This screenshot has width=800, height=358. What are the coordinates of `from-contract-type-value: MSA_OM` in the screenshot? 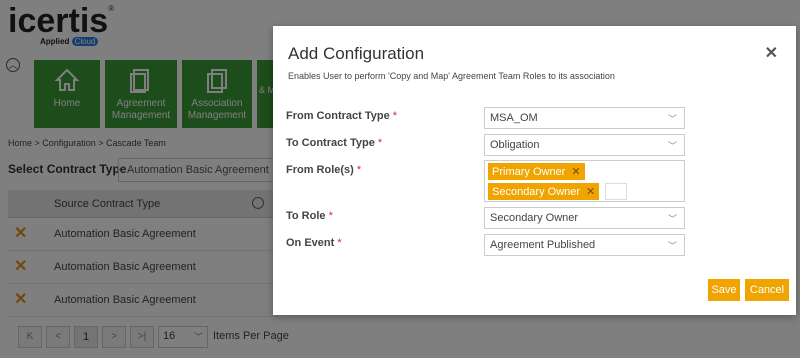 It's located at (514, 118).